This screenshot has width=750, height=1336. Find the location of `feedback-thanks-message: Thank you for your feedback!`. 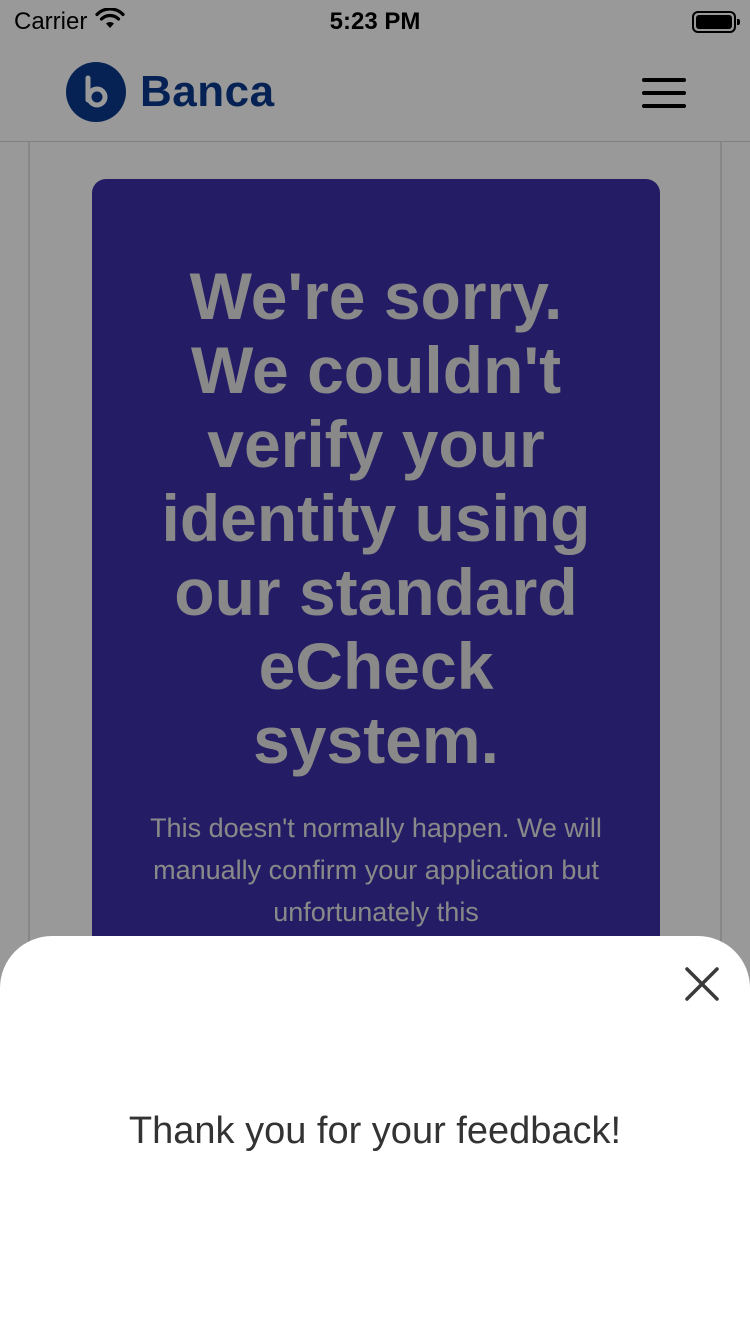

feedback-thanks-message: Thank you for your feedback! is located at coordinates (375, 1131).